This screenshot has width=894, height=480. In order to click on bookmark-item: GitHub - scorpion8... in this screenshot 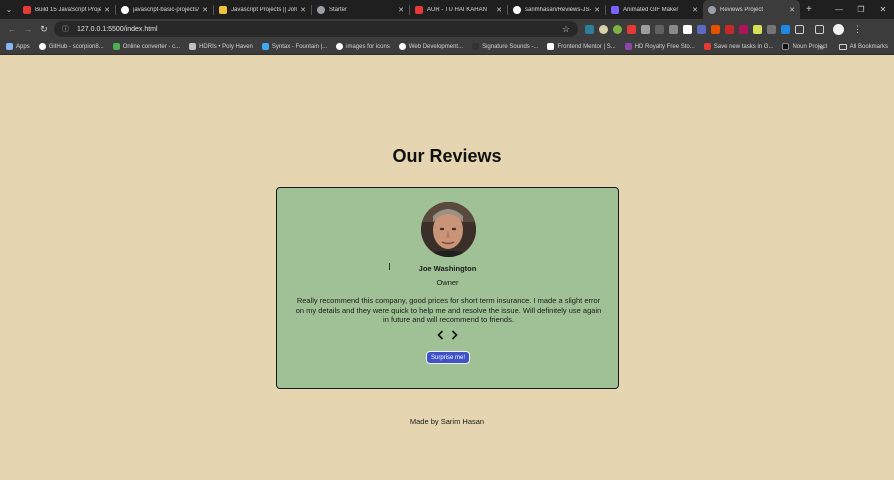, I will do `click(71, 46)`.